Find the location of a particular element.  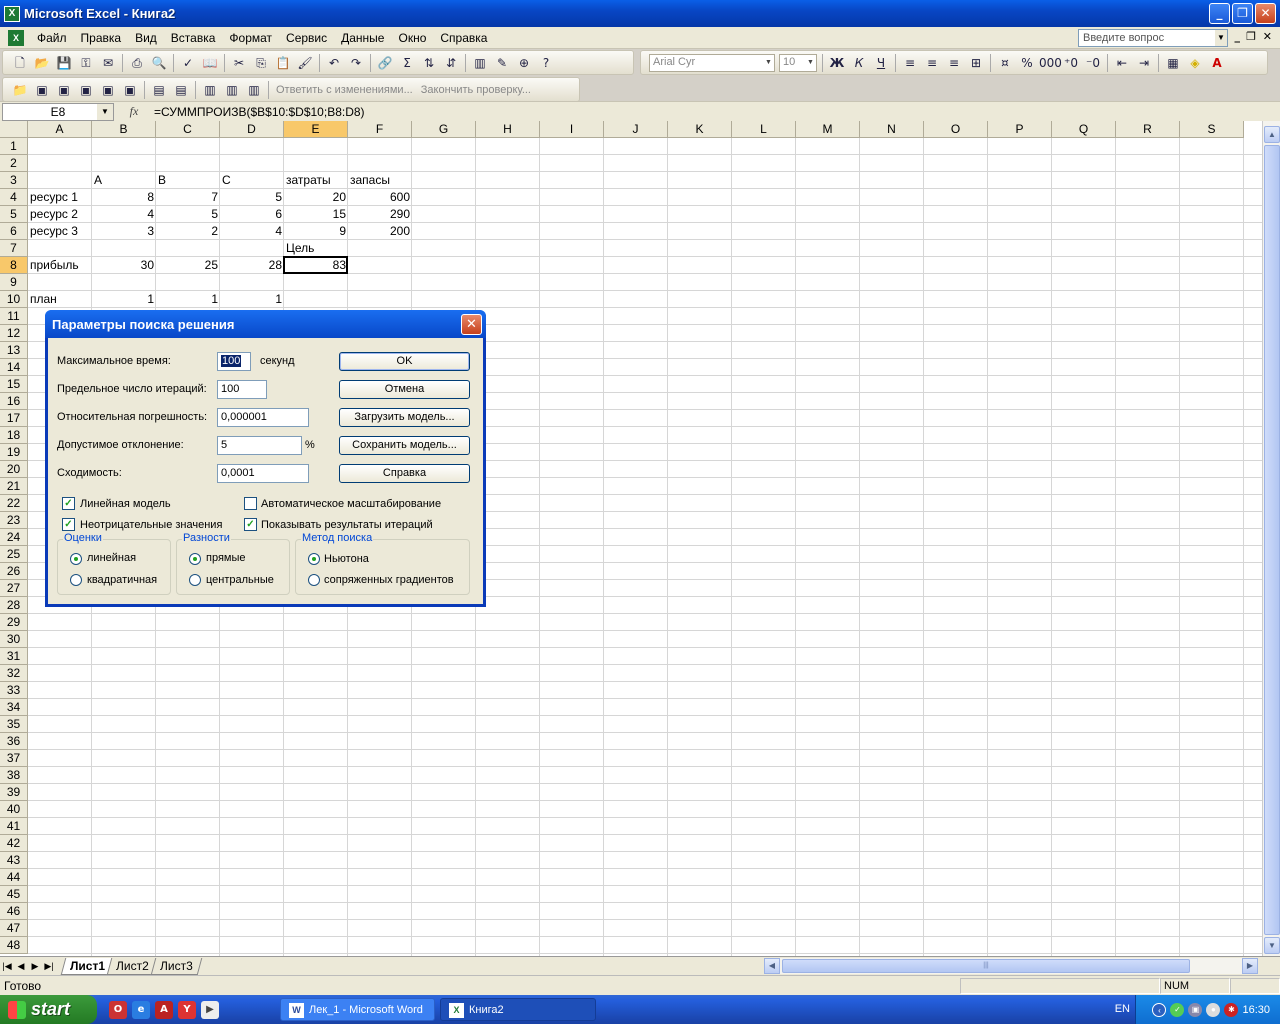

menu-data: Данные is located at coordinates (362, 38).